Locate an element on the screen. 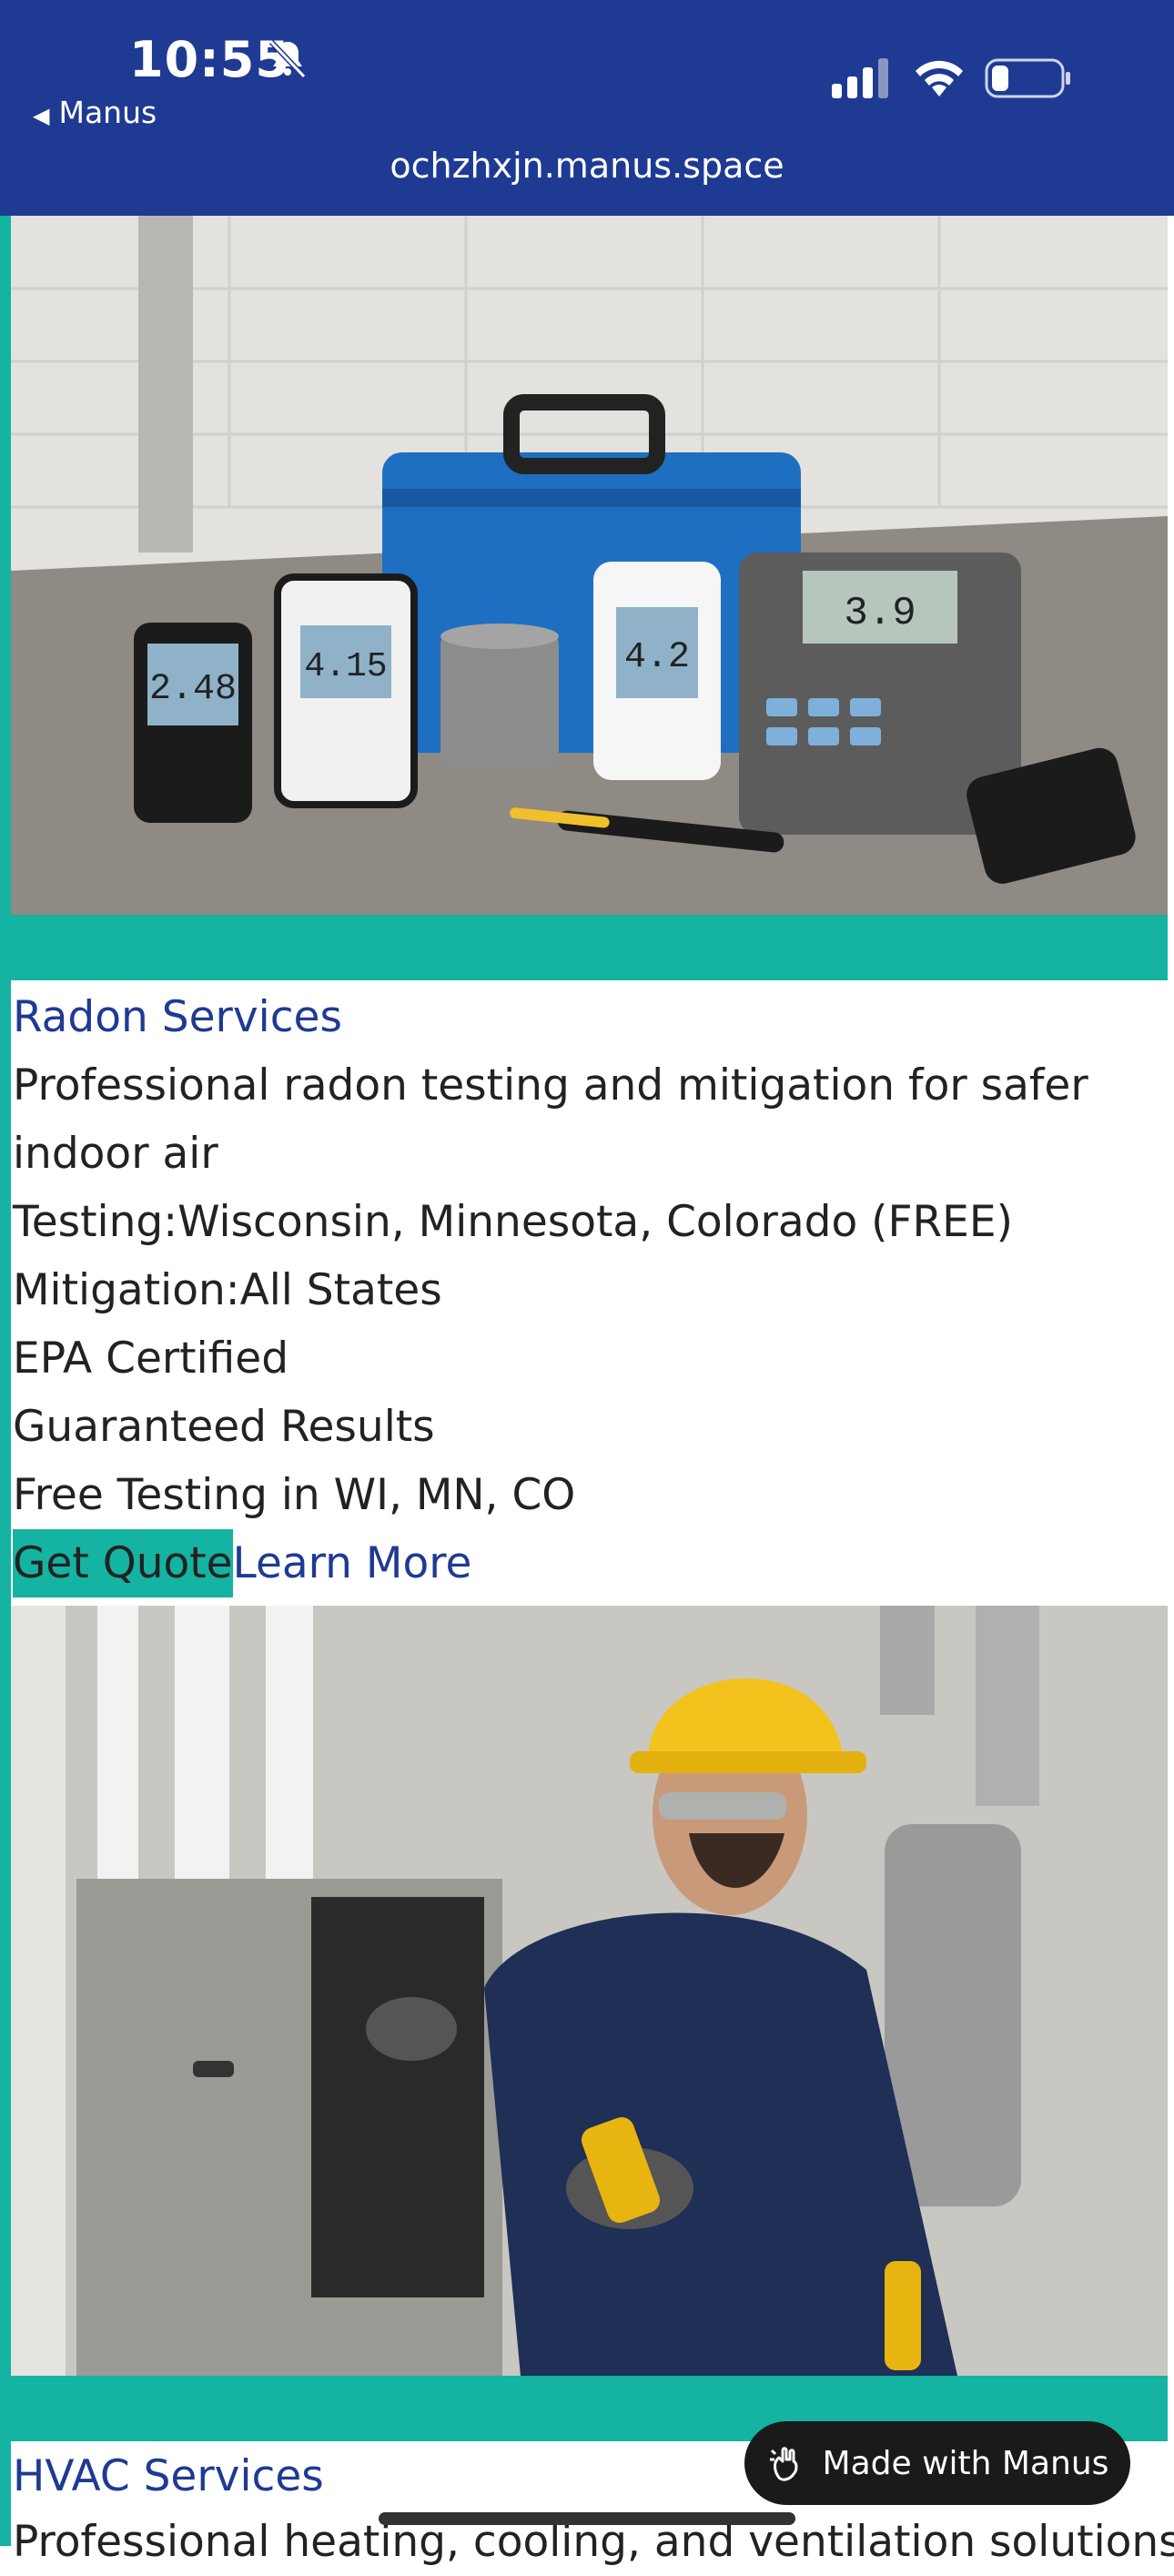 The height and width of the screenshot is (2576, 1174). bell-muted-icon is located at coordinates (287, 59).